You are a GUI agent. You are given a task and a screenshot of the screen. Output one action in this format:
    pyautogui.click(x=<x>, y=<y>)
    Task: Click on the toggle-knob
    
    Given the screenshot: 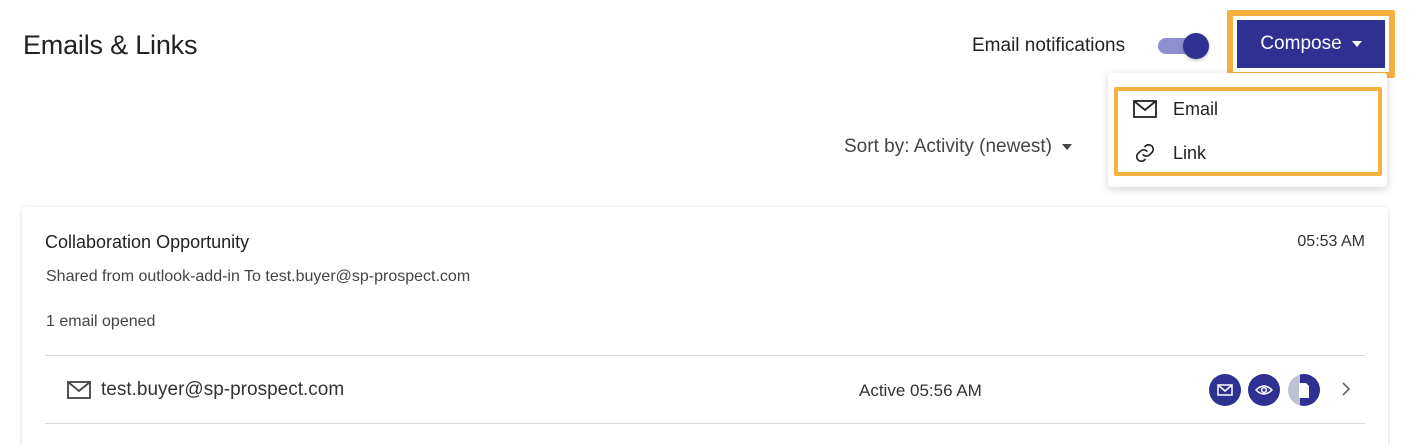 What is the action you would take?
    pyautogui.click(x=1196, y=46)
    